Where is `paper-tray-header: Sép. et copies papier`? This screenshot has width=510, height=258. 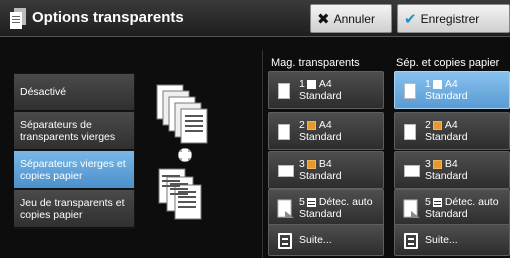
paper-tray-header: Sép. et copies papier is located at coordinates (448, 63).